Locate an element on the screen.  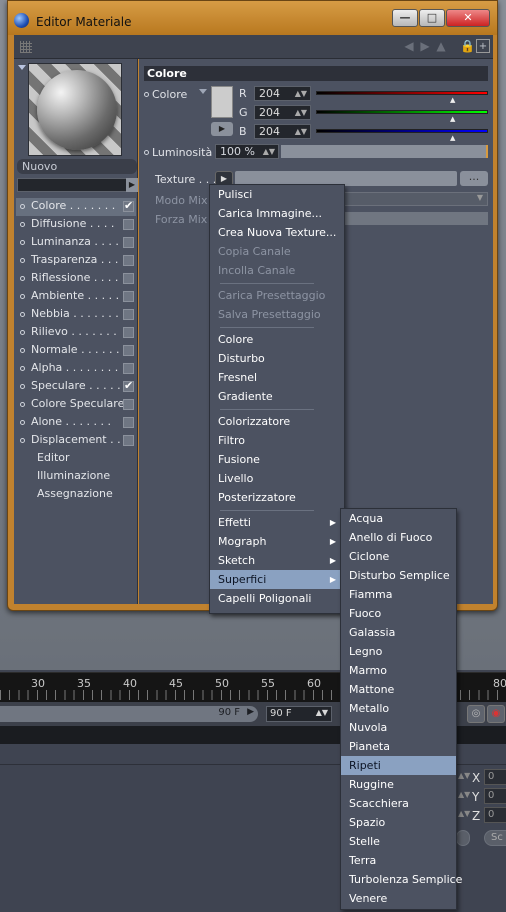
channel-item-normale: Normale . . . . . . is located at coordinates (76, 351).